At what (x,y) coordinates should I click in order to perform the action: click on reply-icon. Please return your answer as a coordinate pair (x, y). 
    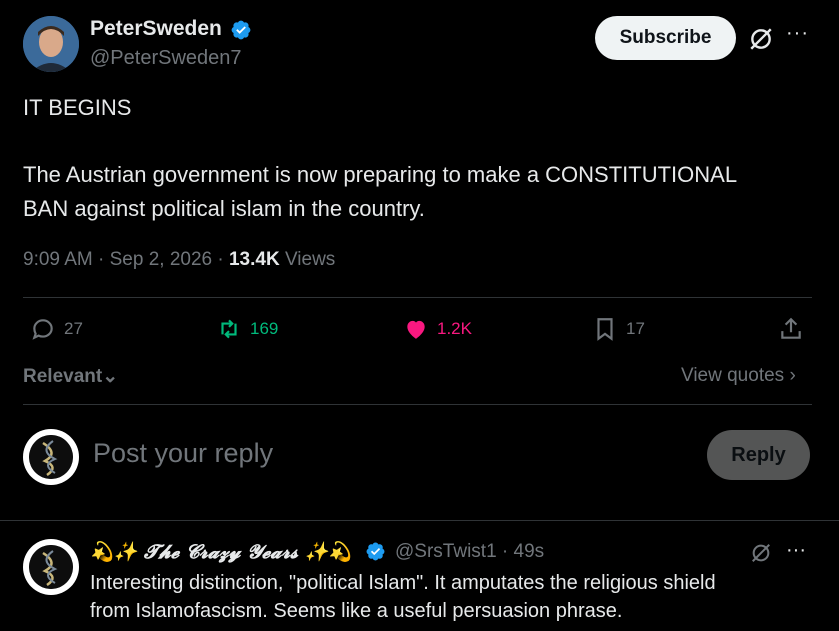
    Looking at the image, I should click on (42, 329).